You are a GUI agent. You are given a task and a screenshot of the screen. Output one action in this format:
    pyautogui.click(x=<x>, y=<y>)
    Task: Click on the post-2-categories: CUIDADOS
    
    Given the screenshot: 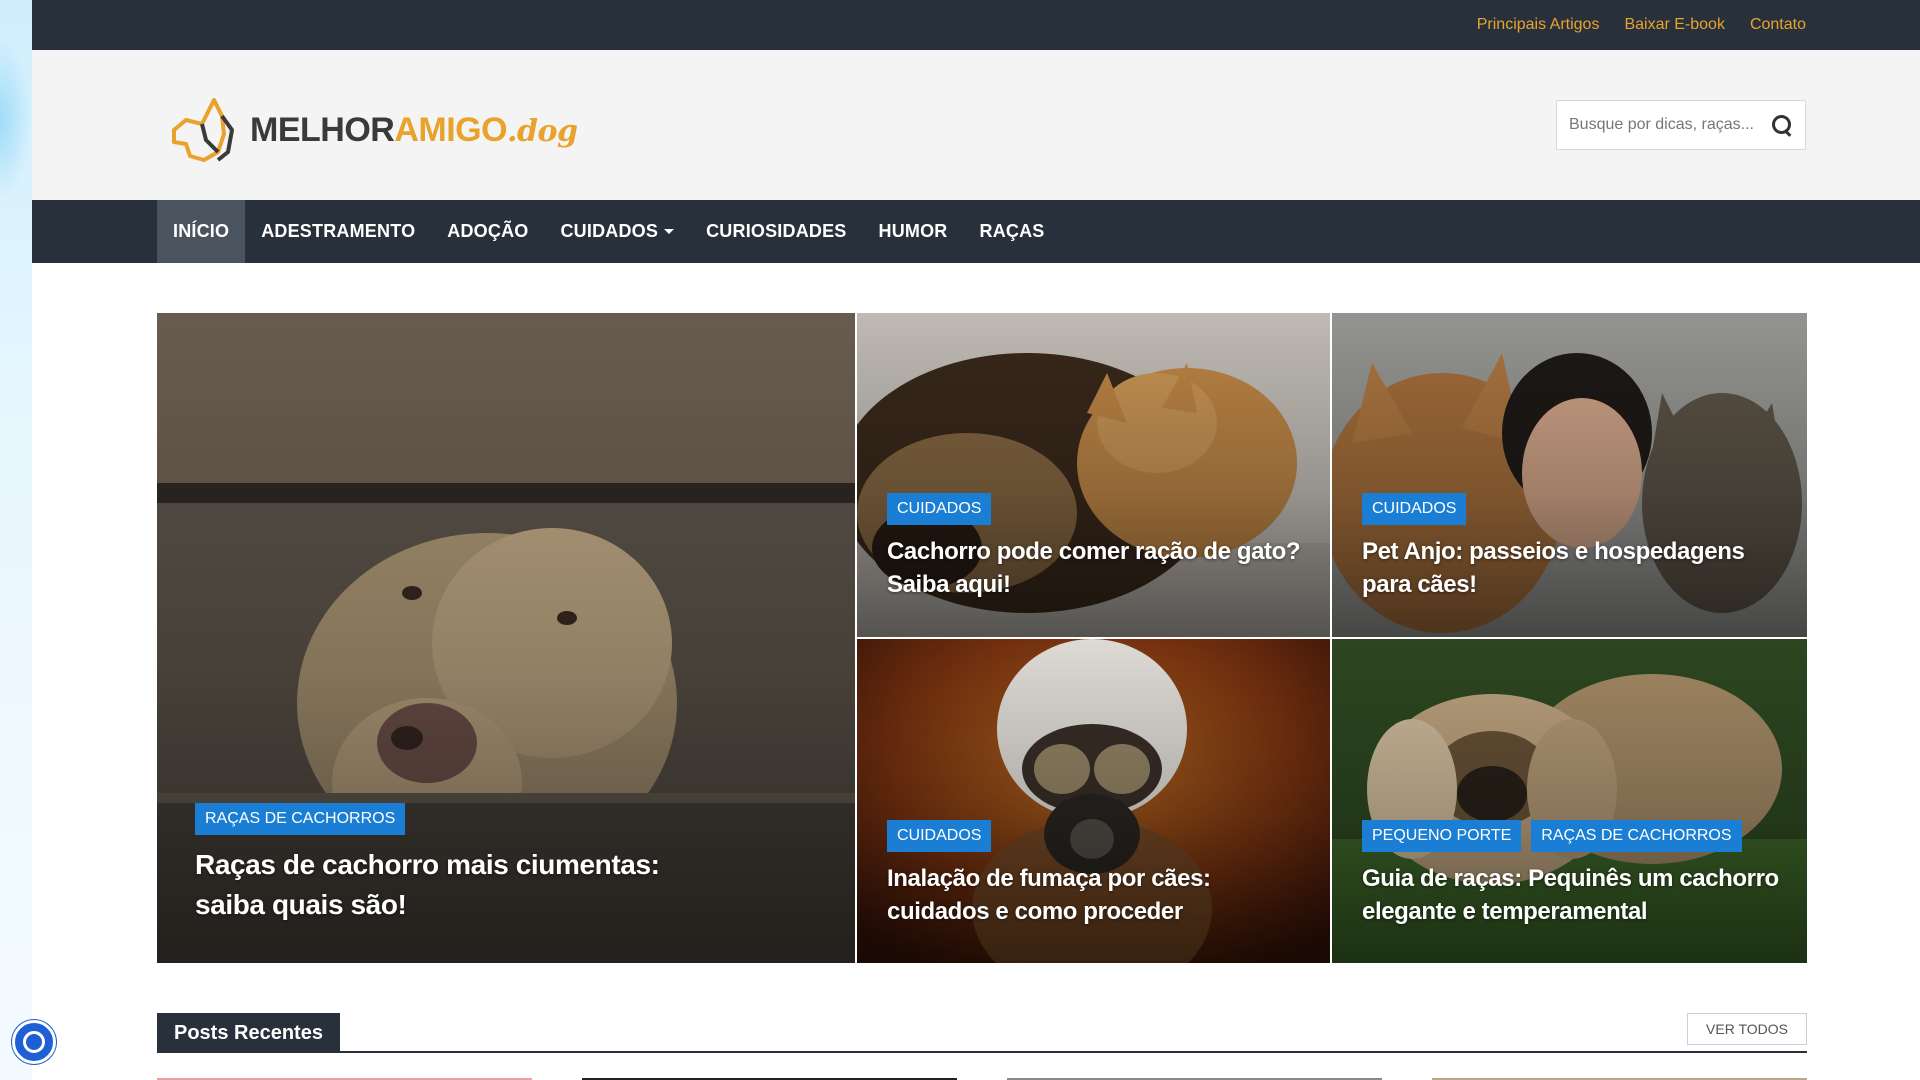 What is the action you would take?
    pyautogui.click(x=939, y=509)
    